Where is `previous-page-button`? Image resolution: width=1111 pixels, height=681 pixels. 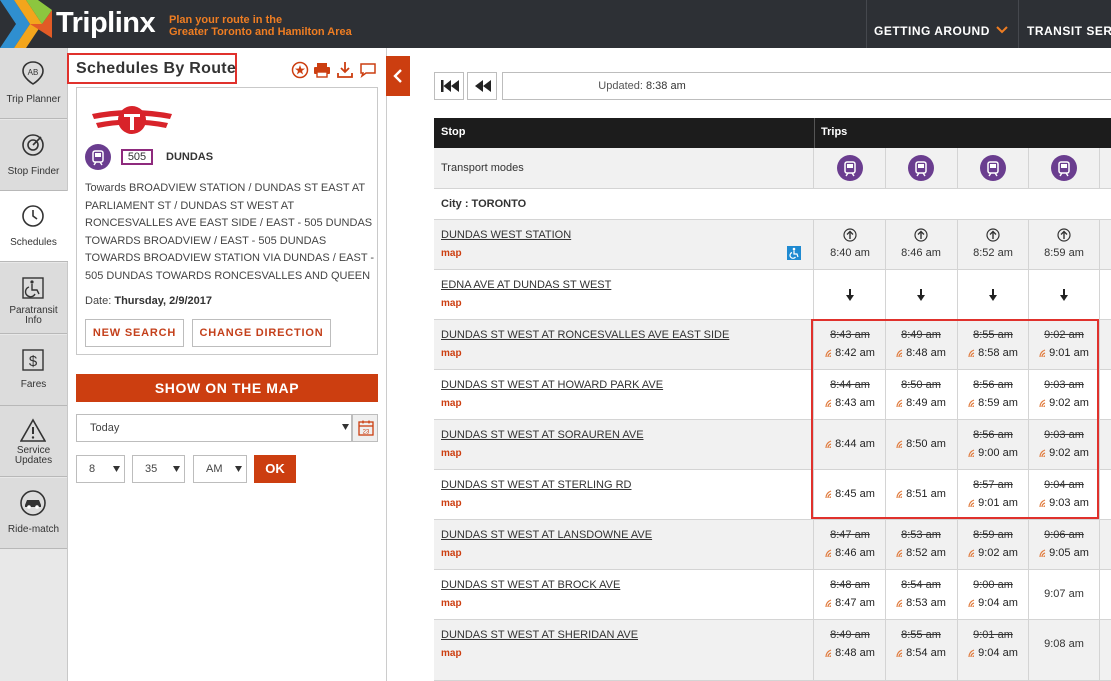
previous-page-button is located at coordinates (482, 86).